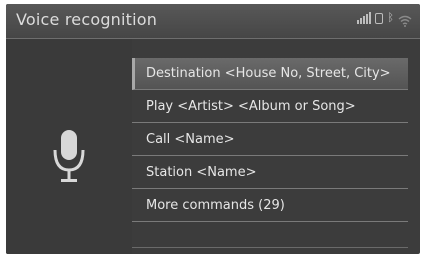 This screenshot has width=426, height=260. What do you see at coordinates (405, 19) in the screenshot?
I see `wifi-icon` at bounding box center [405, 19].